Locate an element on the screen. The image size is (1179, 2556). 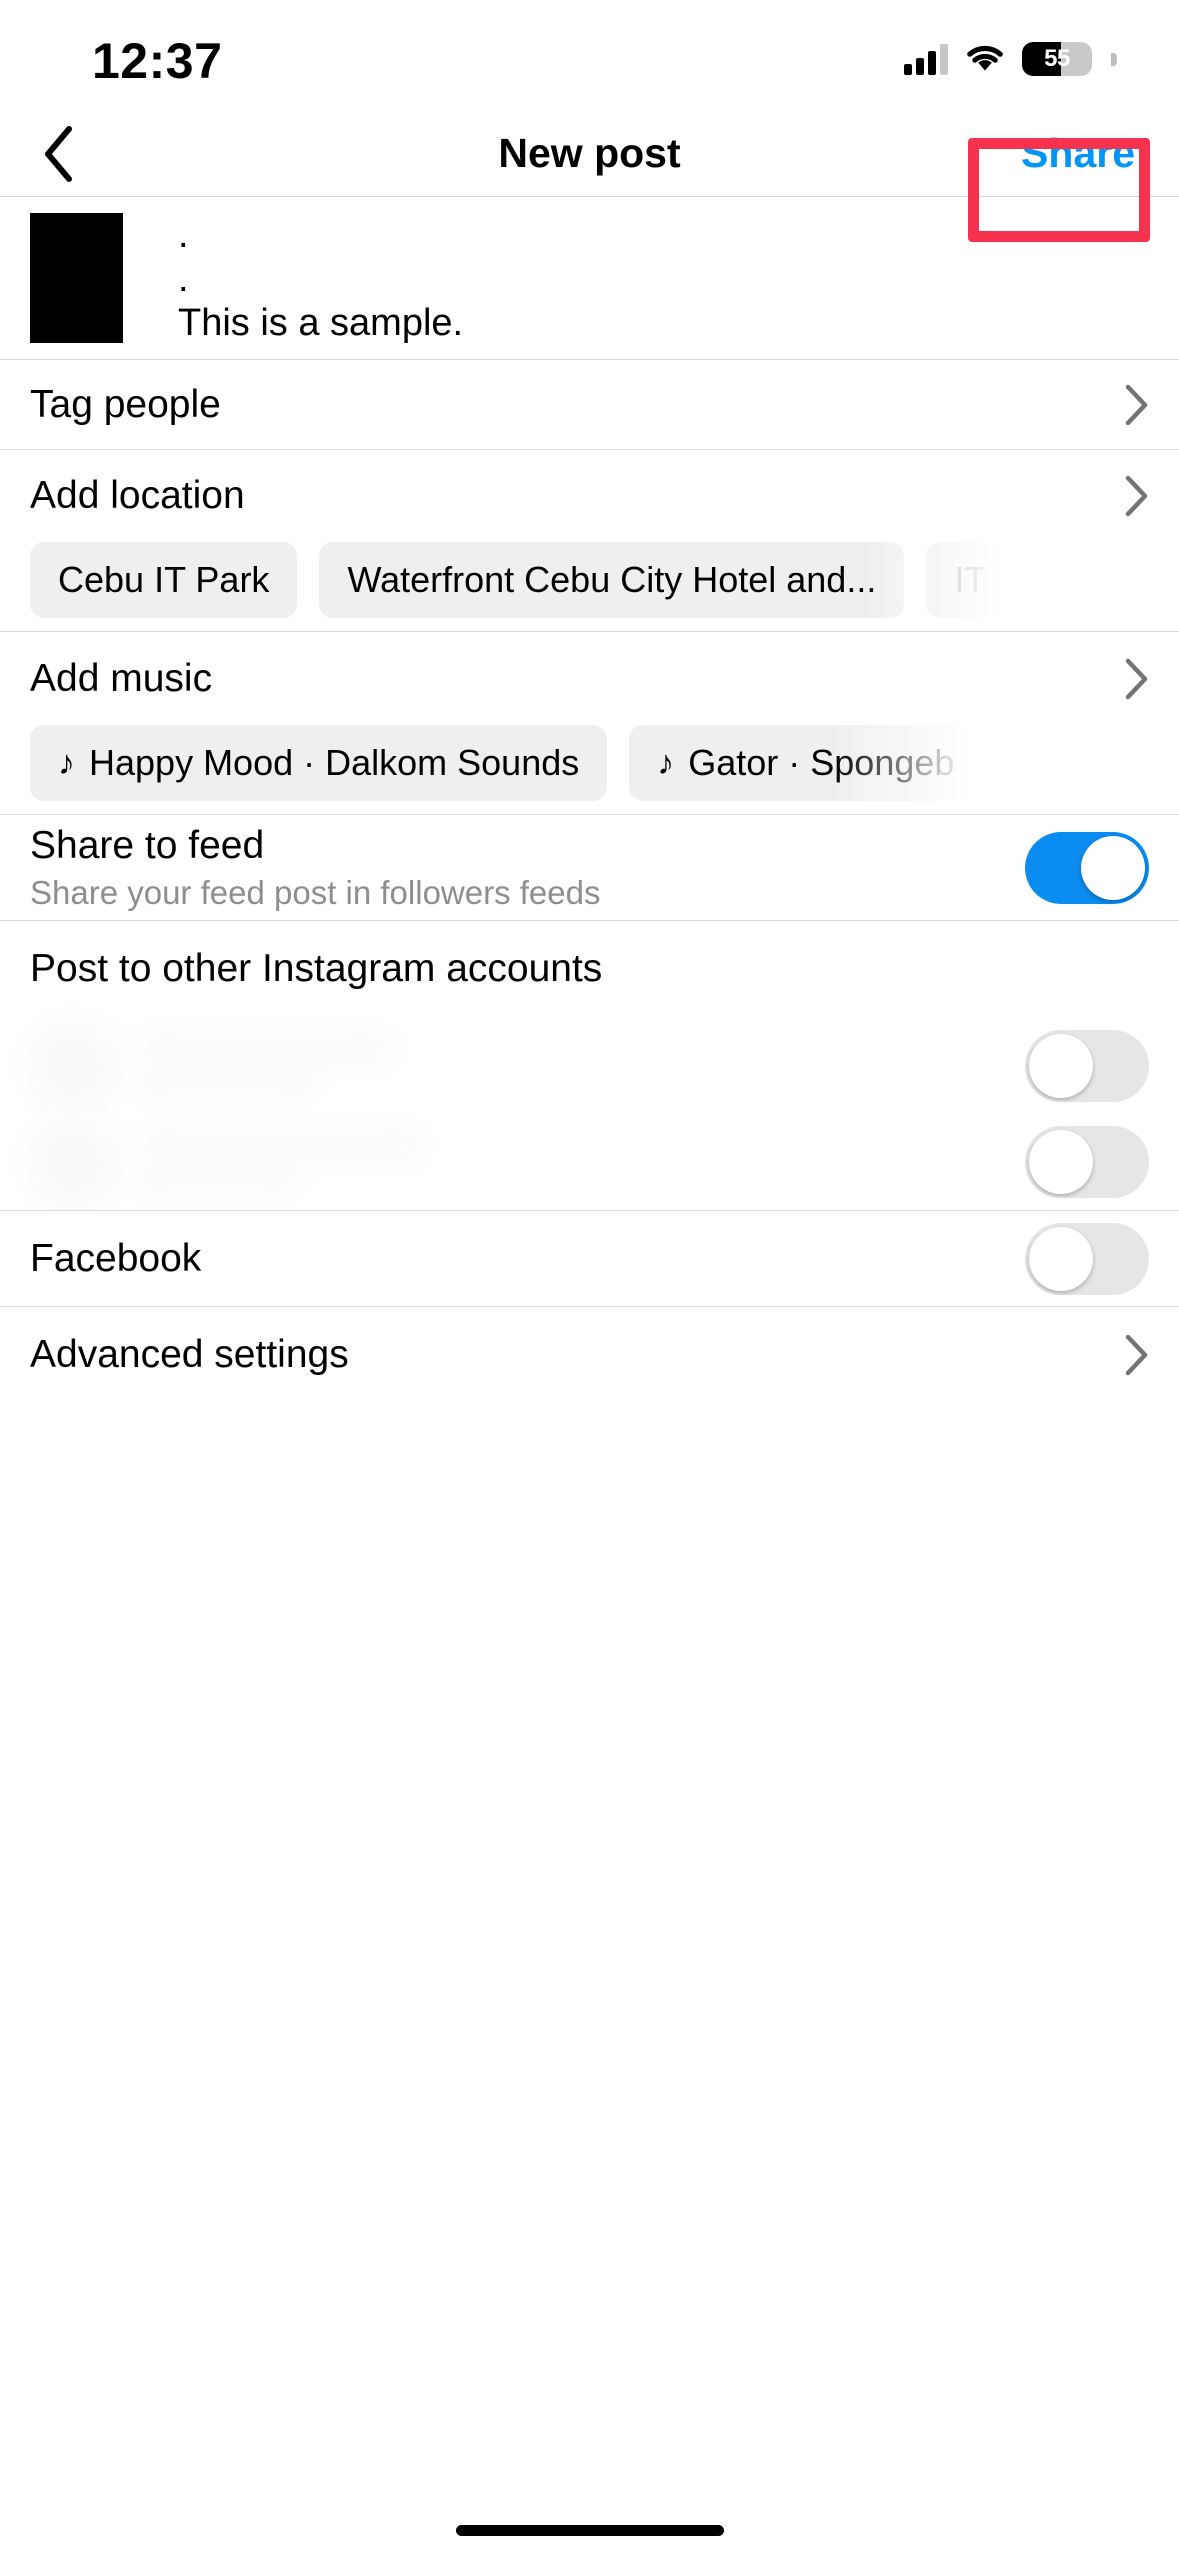
music-chip-label: Gator · Spongeb is located at coordinates (821, 762).